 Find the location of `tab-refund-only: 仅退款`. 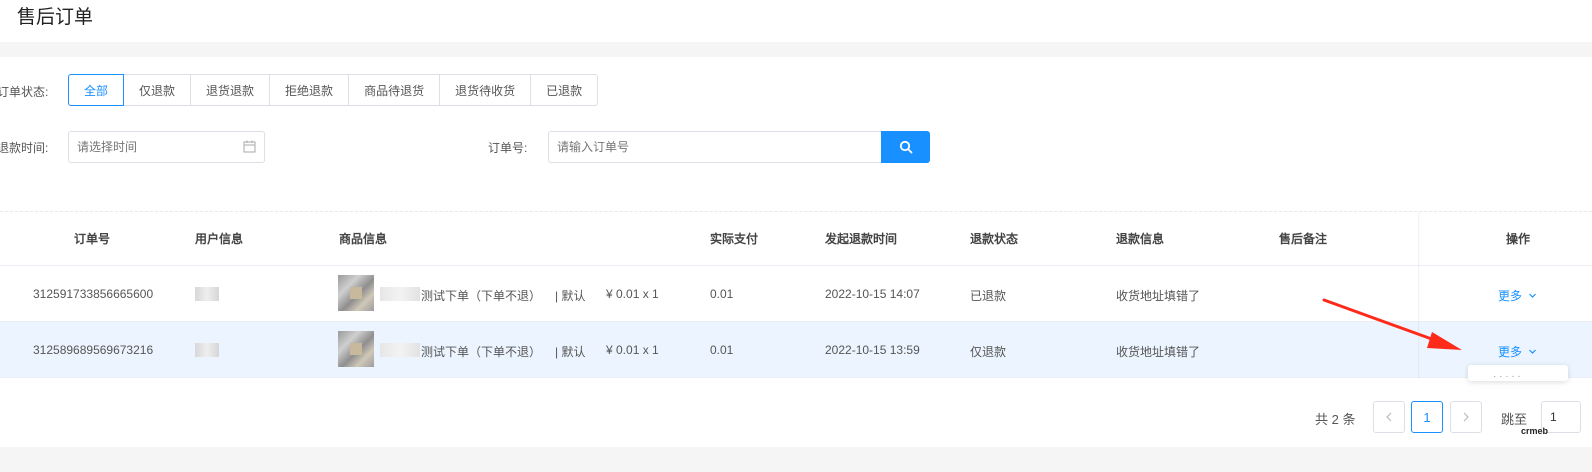

tab-refund-only: 仅退款 is located at coordinates (158, 90).